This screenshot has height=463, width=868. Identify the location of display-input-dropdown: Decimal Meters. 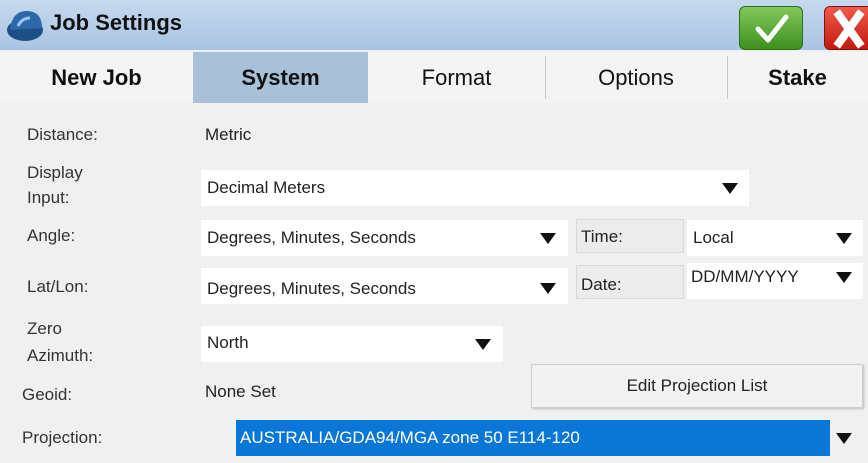
(475, 188).